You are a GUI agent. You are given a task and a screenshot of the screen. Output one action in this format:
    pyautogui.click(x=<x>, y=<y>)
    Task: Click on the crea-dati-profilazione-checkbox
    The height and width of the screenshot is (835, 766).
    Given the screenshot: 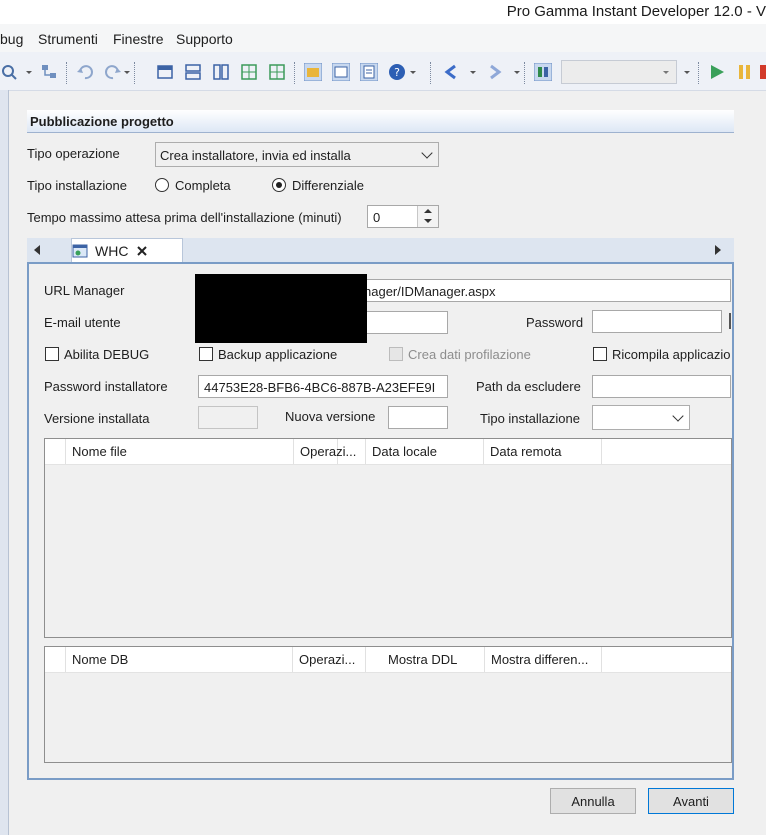 What is the action you would take?
    pyautogui.click(x=396, y=354)
    